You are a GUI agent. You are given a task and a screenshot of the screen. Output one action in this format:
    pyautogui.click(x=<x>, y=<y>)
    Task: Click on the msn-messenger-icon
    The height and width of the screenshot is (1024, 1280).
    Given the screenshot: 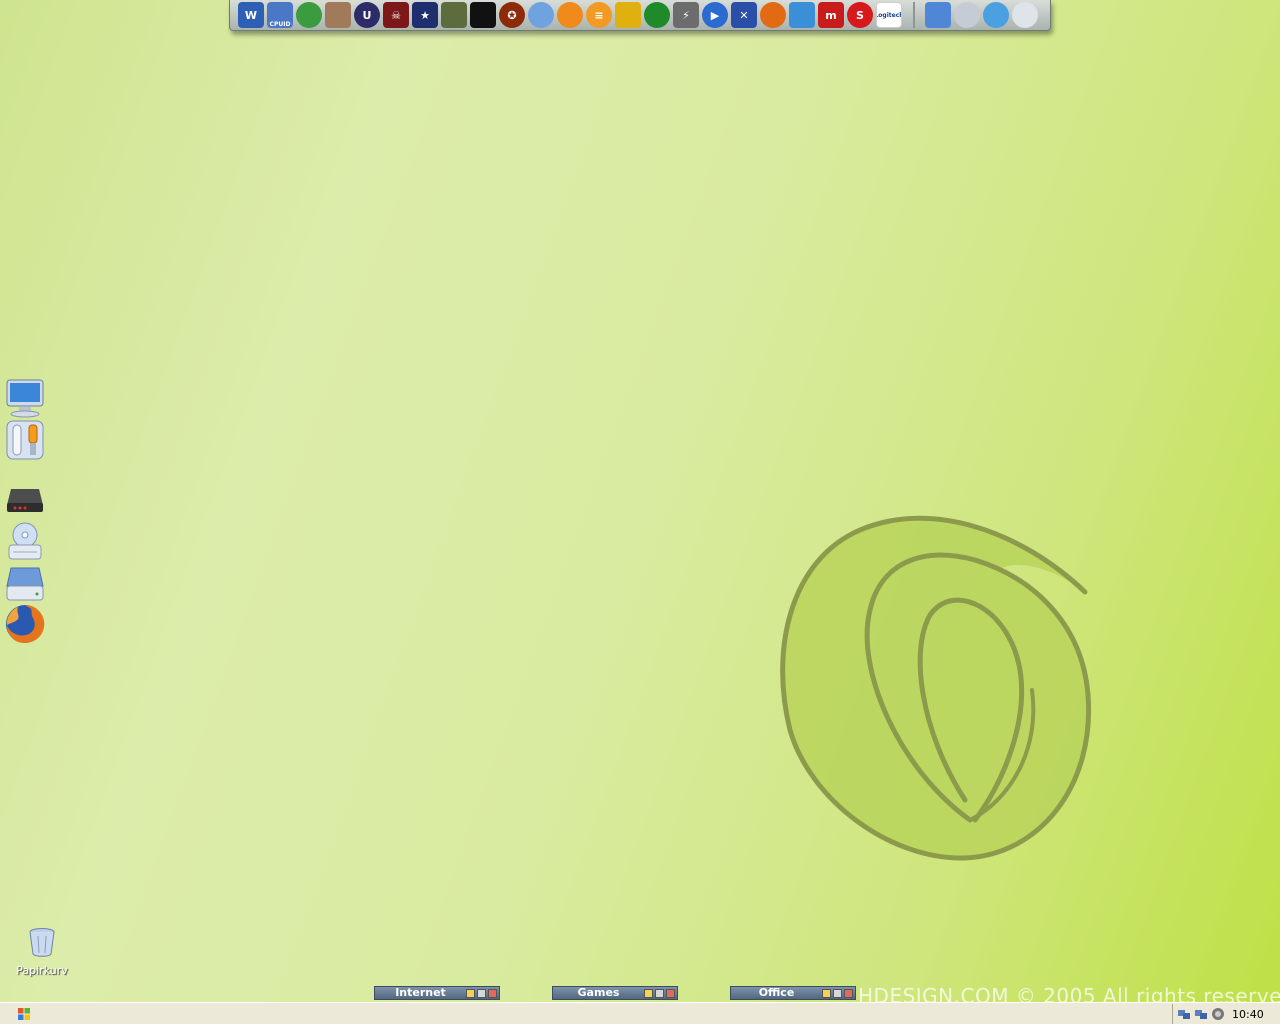 What is the action you would take?
    pyautogui.click(x=802, y=15)
    